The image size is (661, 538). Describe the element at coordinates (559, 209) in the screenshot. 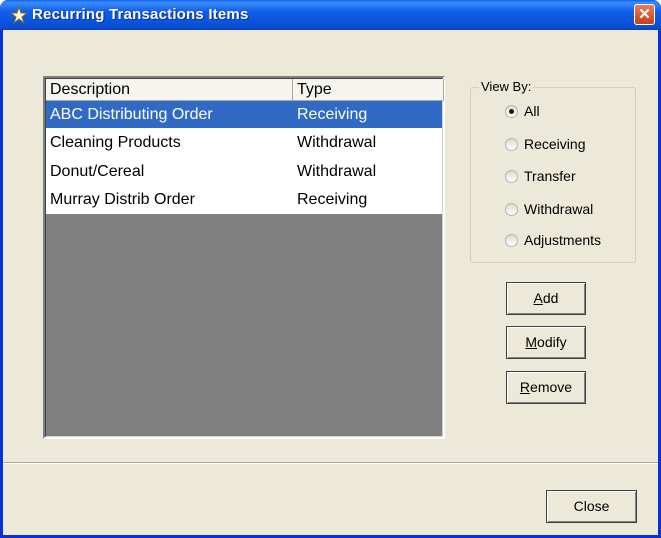

I see `radio-label: Withdrawal` at that location.